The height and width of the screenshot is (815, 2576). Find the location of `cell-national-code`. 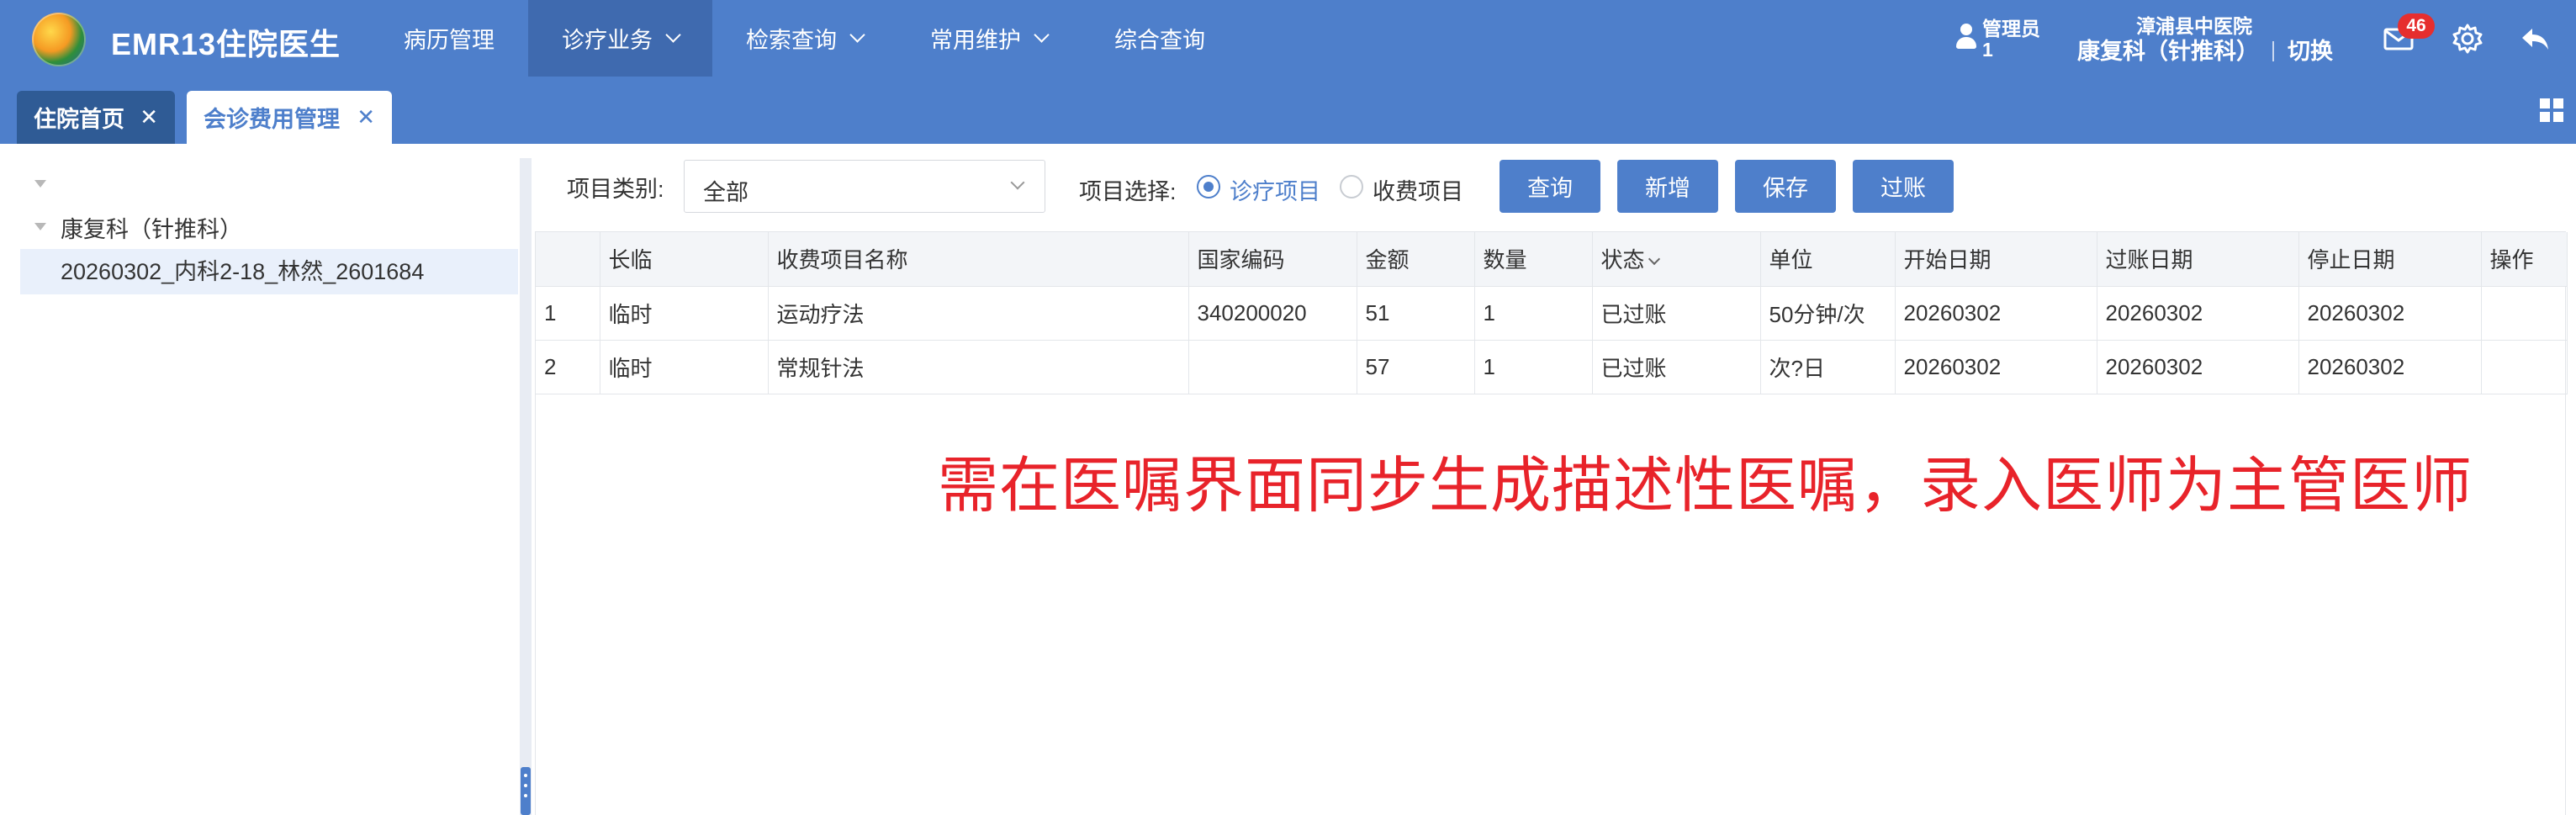

cell-national-code is located at coordinates (1272, 367).